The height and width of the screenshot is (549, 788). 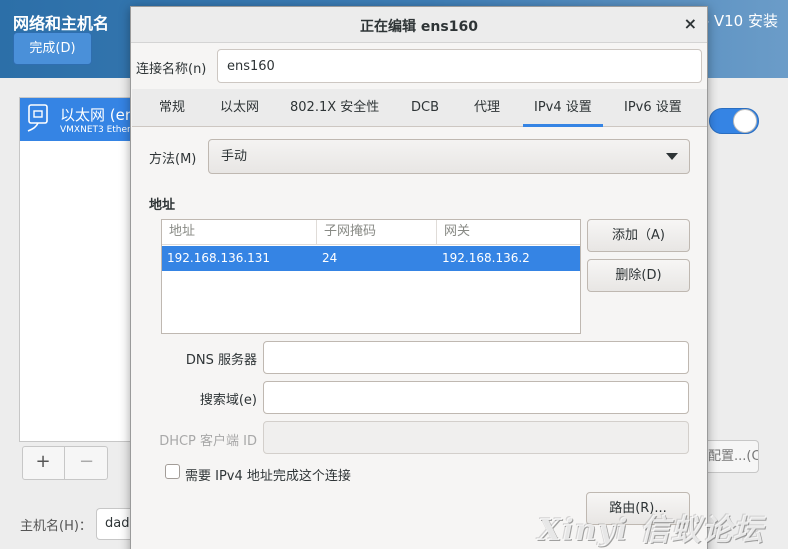 What do you see at coordinates (334, 108) in the screenshot?
I see `tab-8021x-security: 802.1X 安全性` at bounding box center [334, 108].